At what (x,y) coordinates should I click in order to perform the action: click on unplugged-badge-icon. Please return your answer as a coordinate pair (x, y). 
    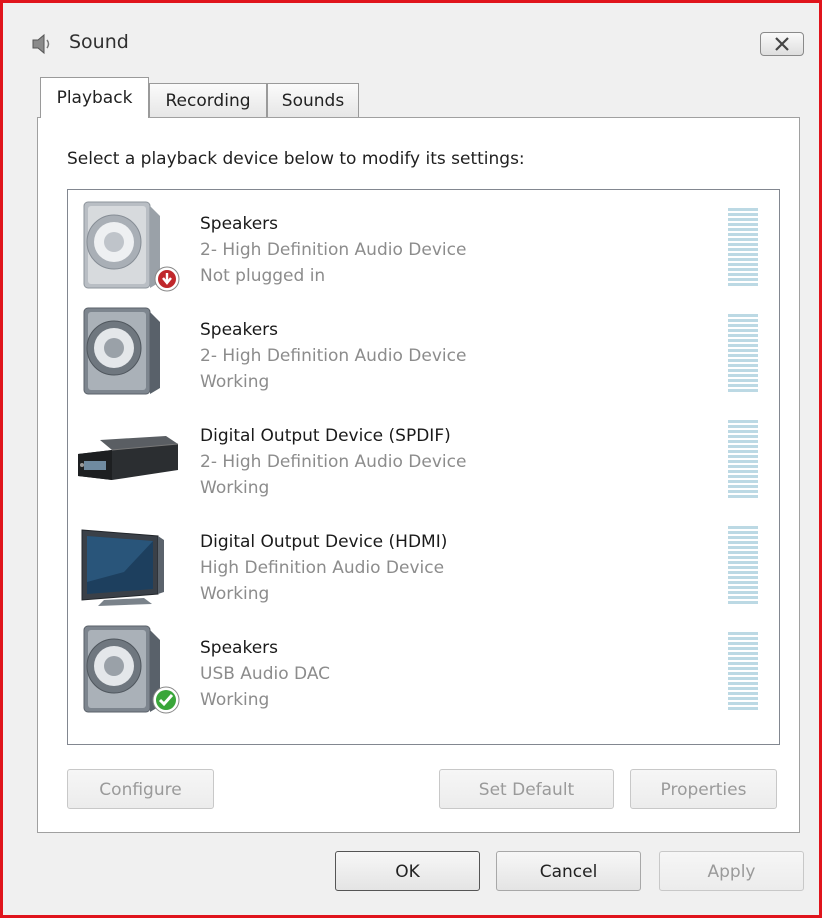
    Looking at the image, I should click on (167, 279).